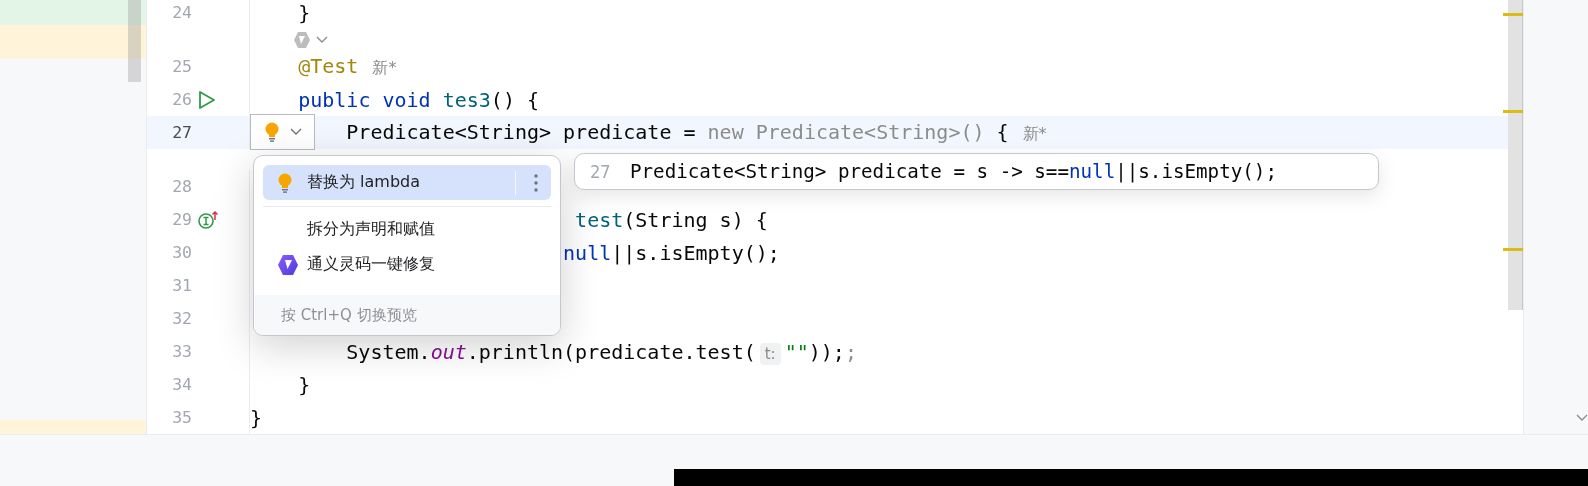  I want to click on scrollbar-thumb, so click(134, 41).